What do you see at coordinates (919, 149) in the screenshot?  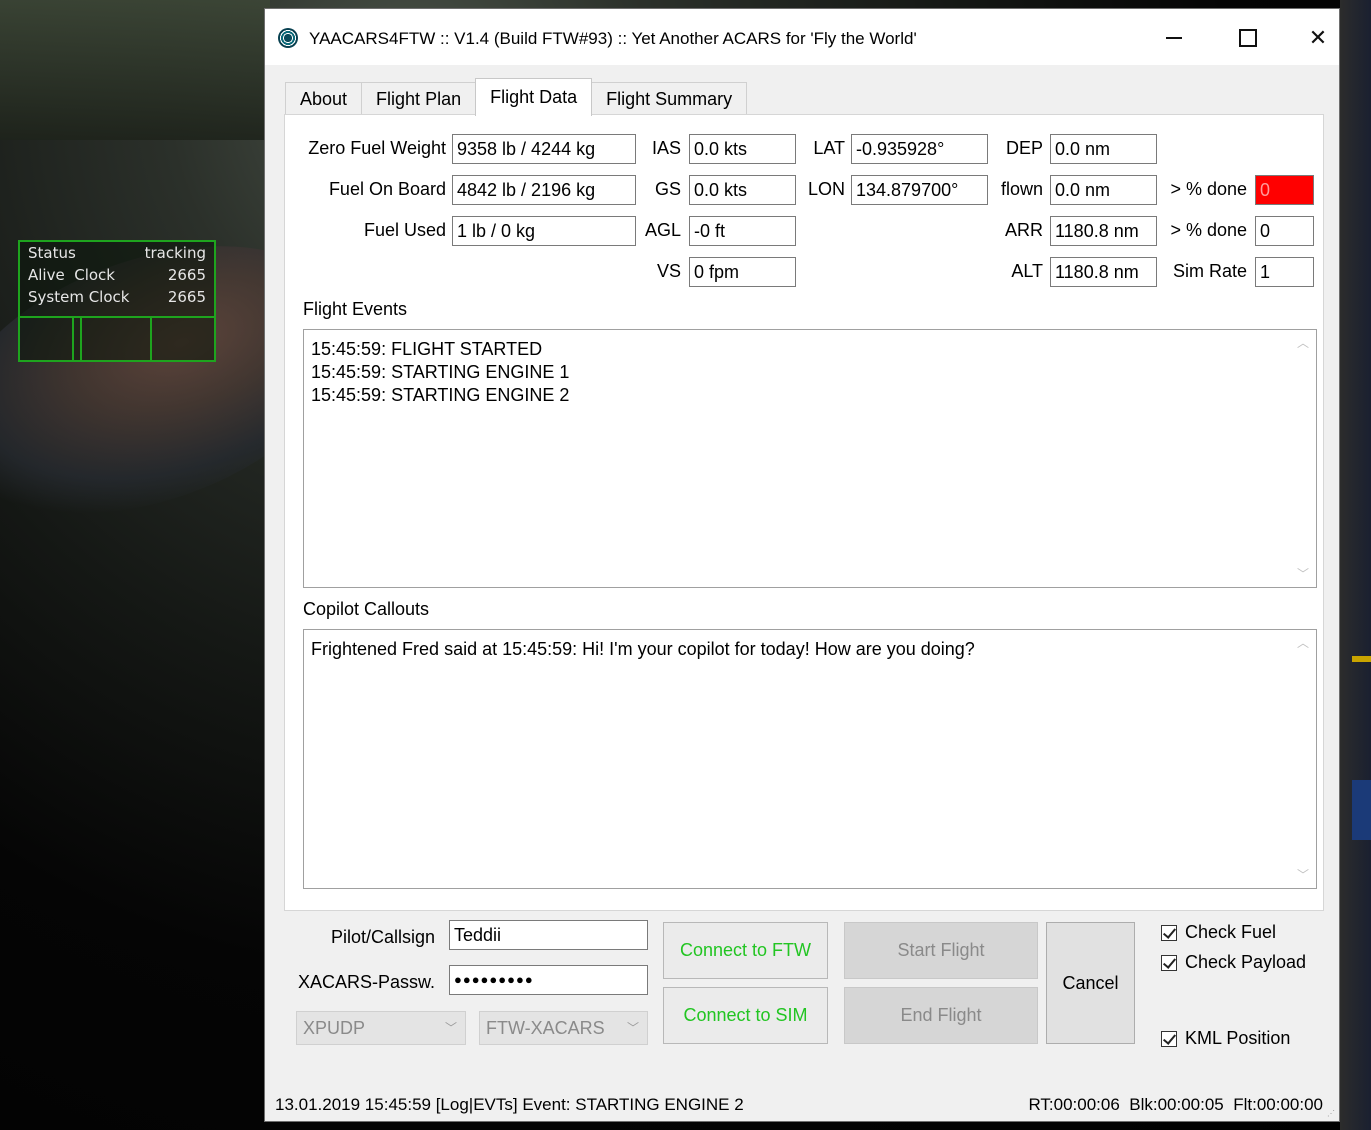 I see `lat-field: -0.935928°` at bounding box center [919, 149].